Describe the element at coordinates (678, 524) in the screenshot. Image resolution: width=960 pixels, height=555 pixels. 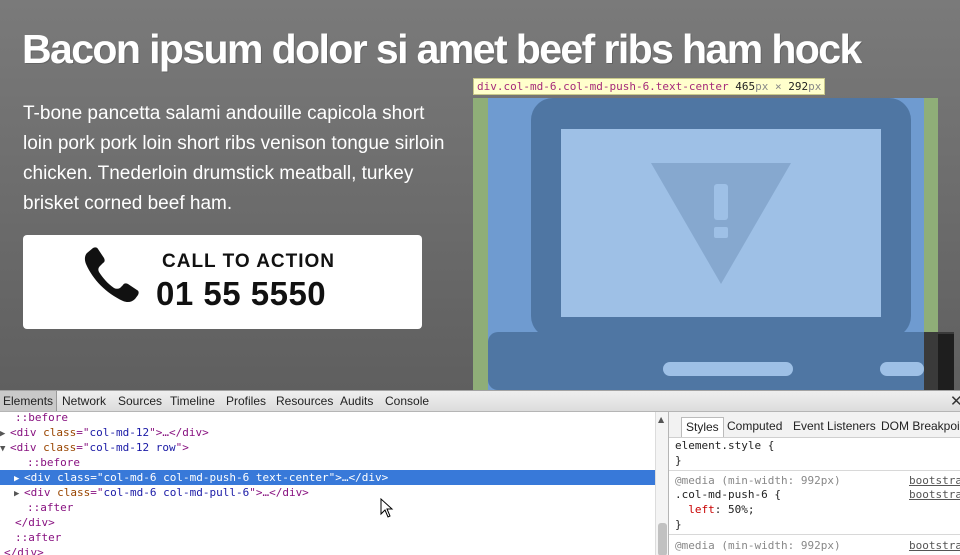
I see `rule-close-brace-2: }` at that location.